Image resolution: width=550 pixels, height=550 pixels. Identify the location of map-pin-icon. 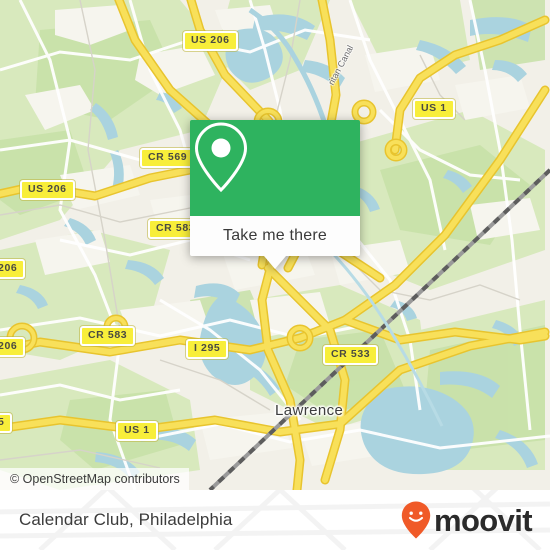
(221, 157).